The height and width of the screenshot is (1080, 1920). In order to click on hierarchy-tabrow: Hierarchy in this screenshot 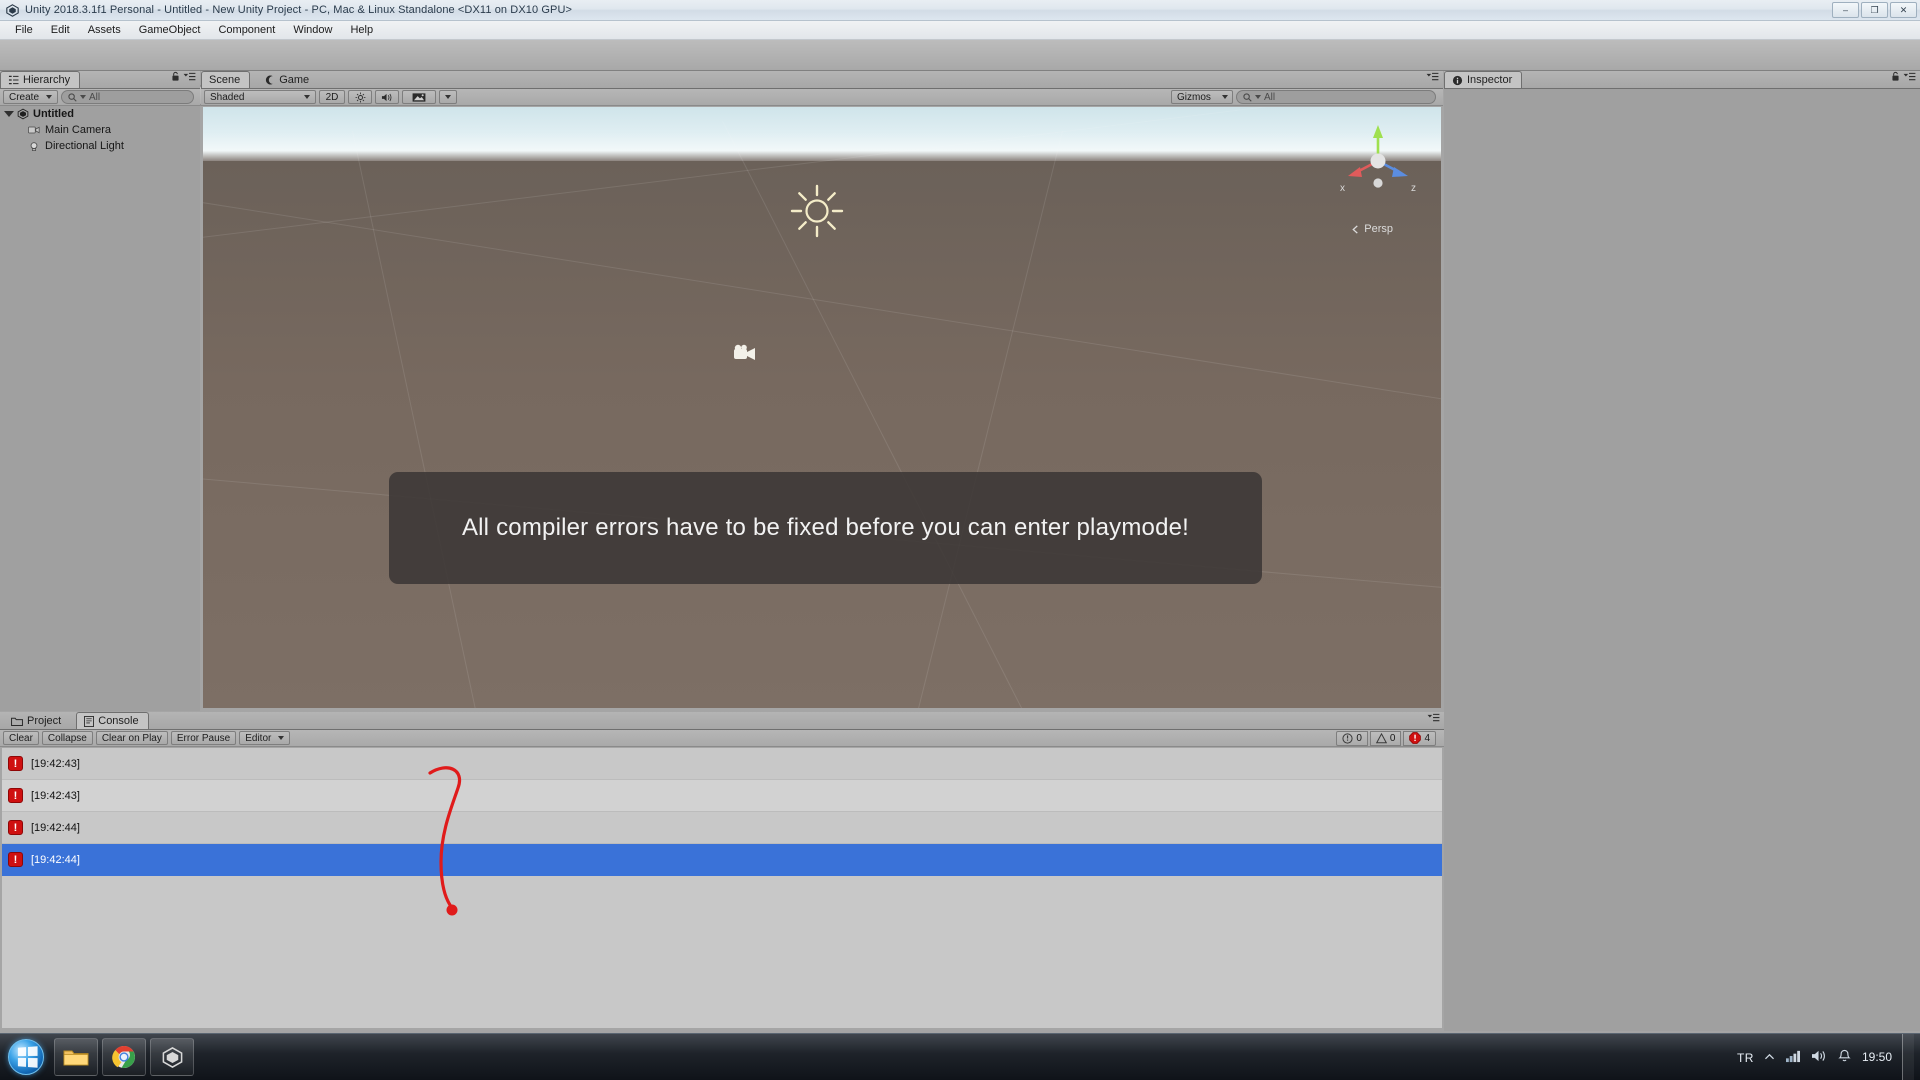, I will do `click(100, 80)`.